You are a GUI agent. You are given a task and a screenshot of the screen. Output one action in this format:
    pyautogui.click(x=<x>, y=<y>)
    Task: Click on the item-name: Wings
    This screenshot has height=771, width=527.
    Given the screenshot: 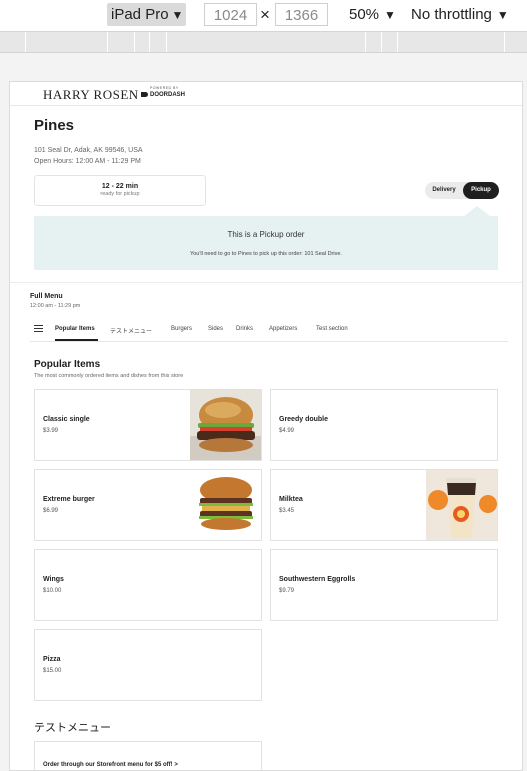 What is the action you would take?
    pyautogui.click(x=53, y=579)
    